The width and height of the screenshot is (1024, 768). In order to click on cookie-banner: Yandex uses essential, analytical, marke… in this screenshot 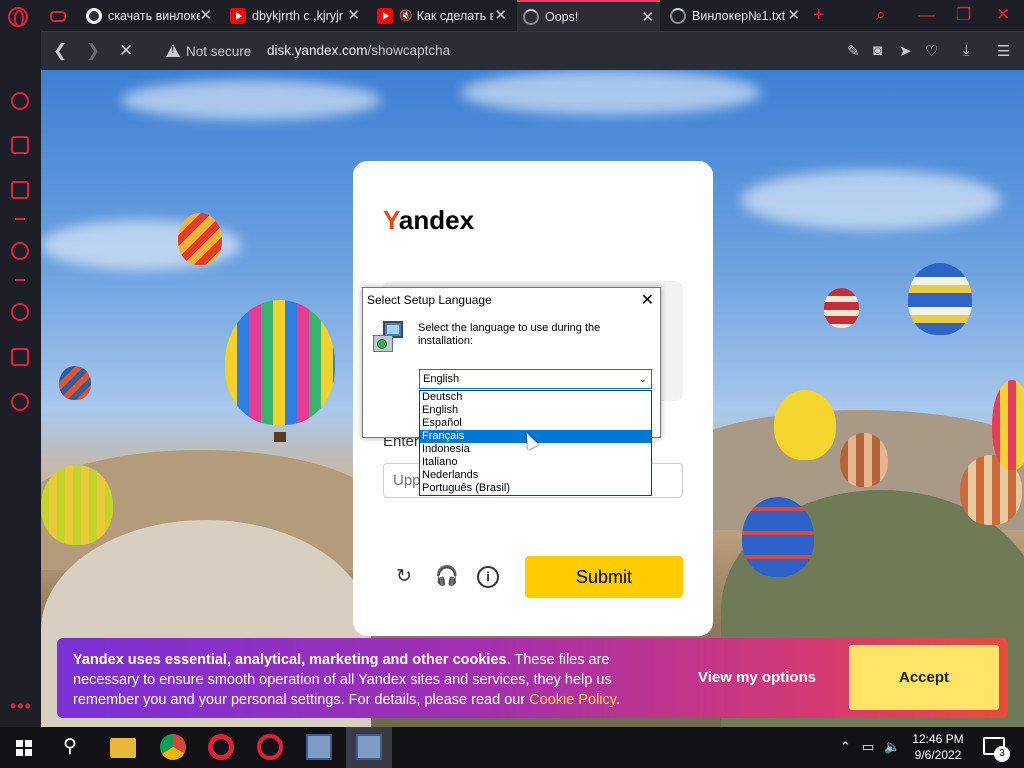, I will do `click(532, 678)`.